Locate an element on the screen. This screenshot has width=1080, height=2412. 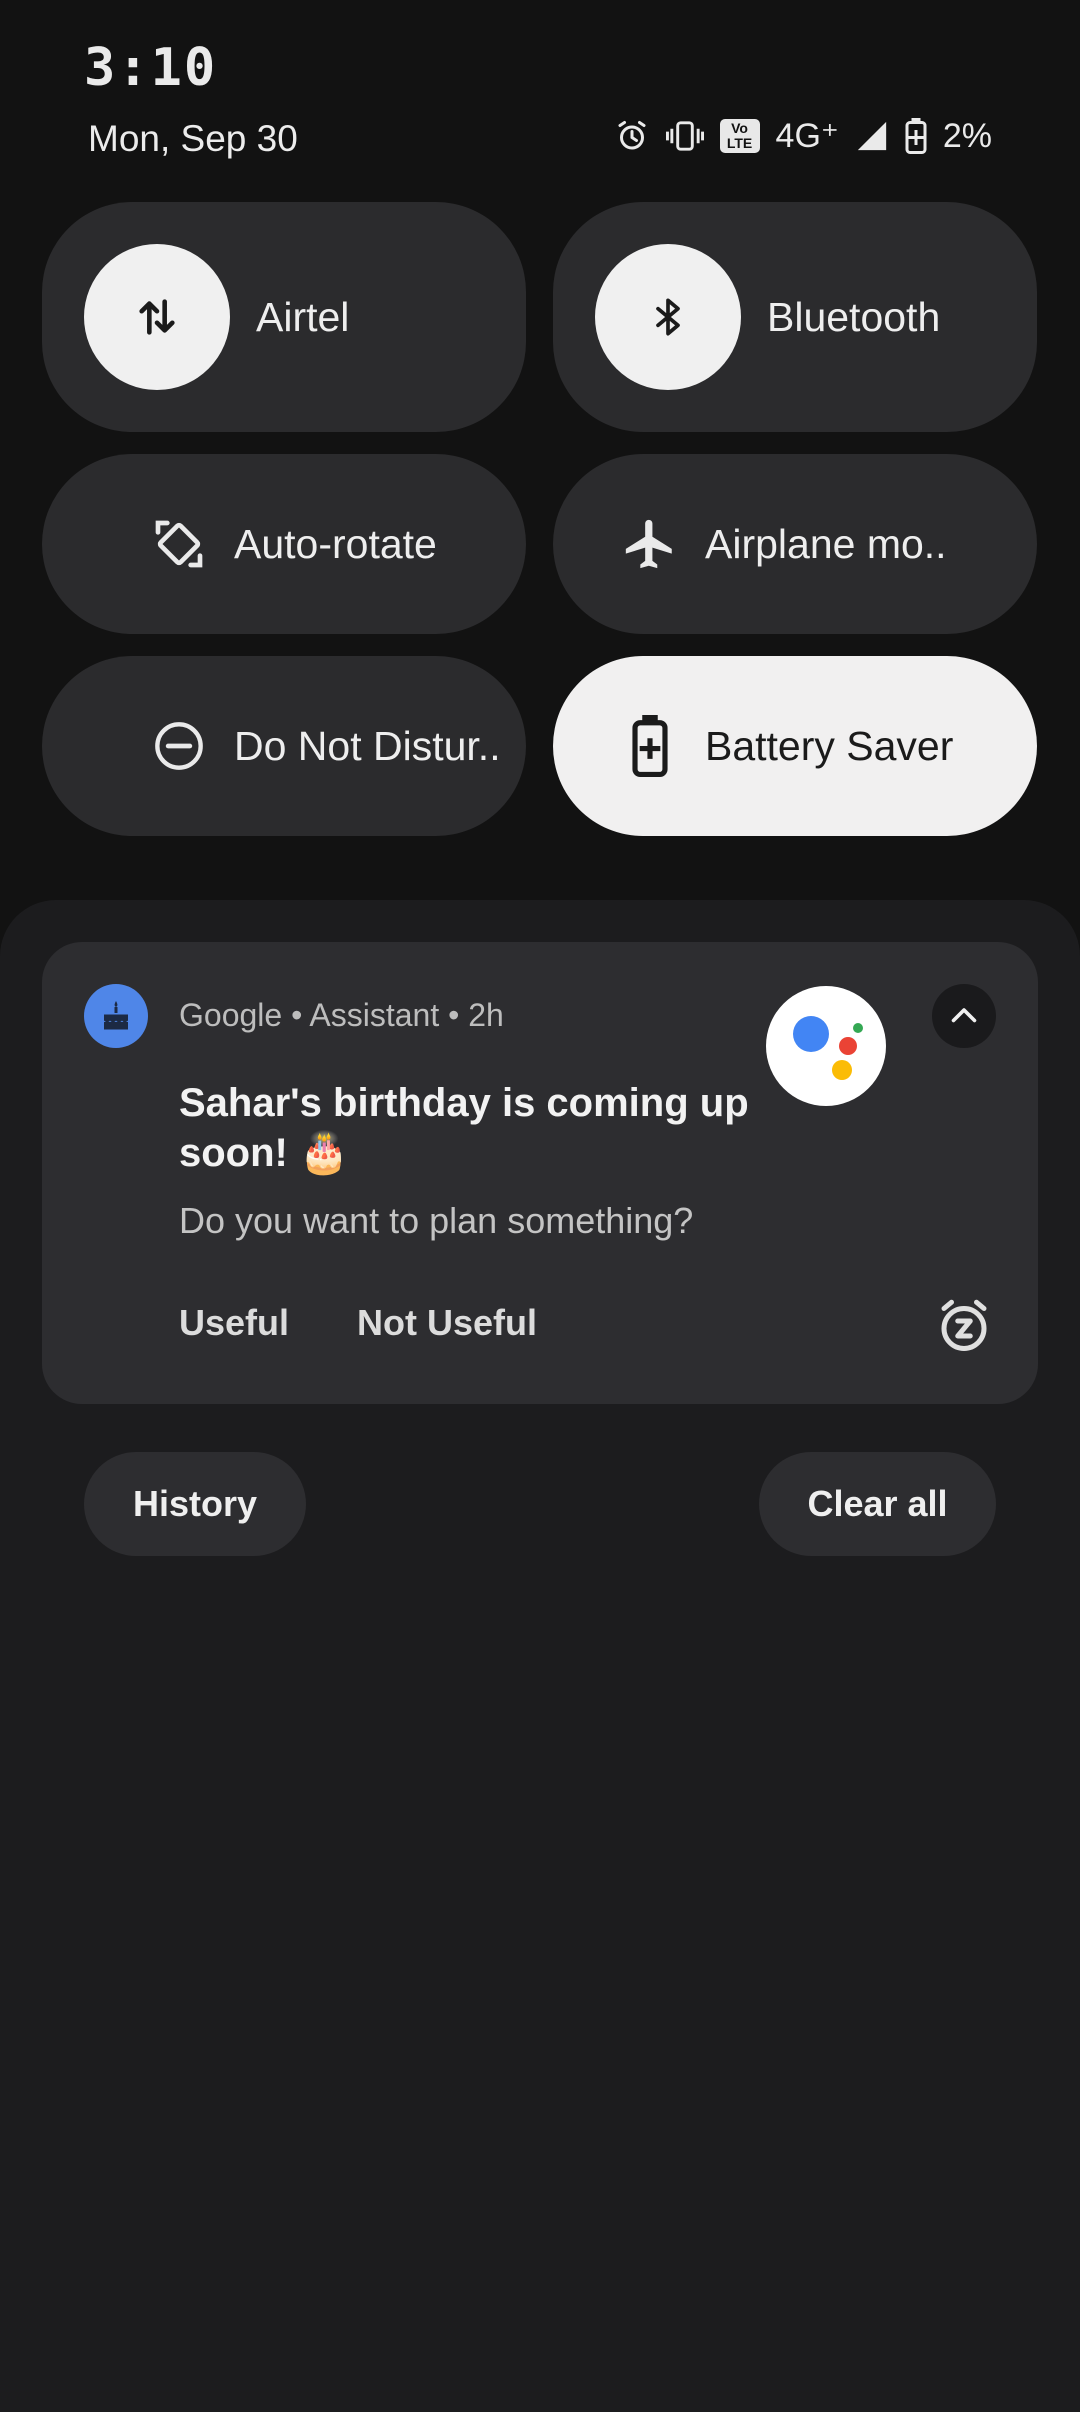
volte-bottom-text: LTE is located at coordinates (739, 143).